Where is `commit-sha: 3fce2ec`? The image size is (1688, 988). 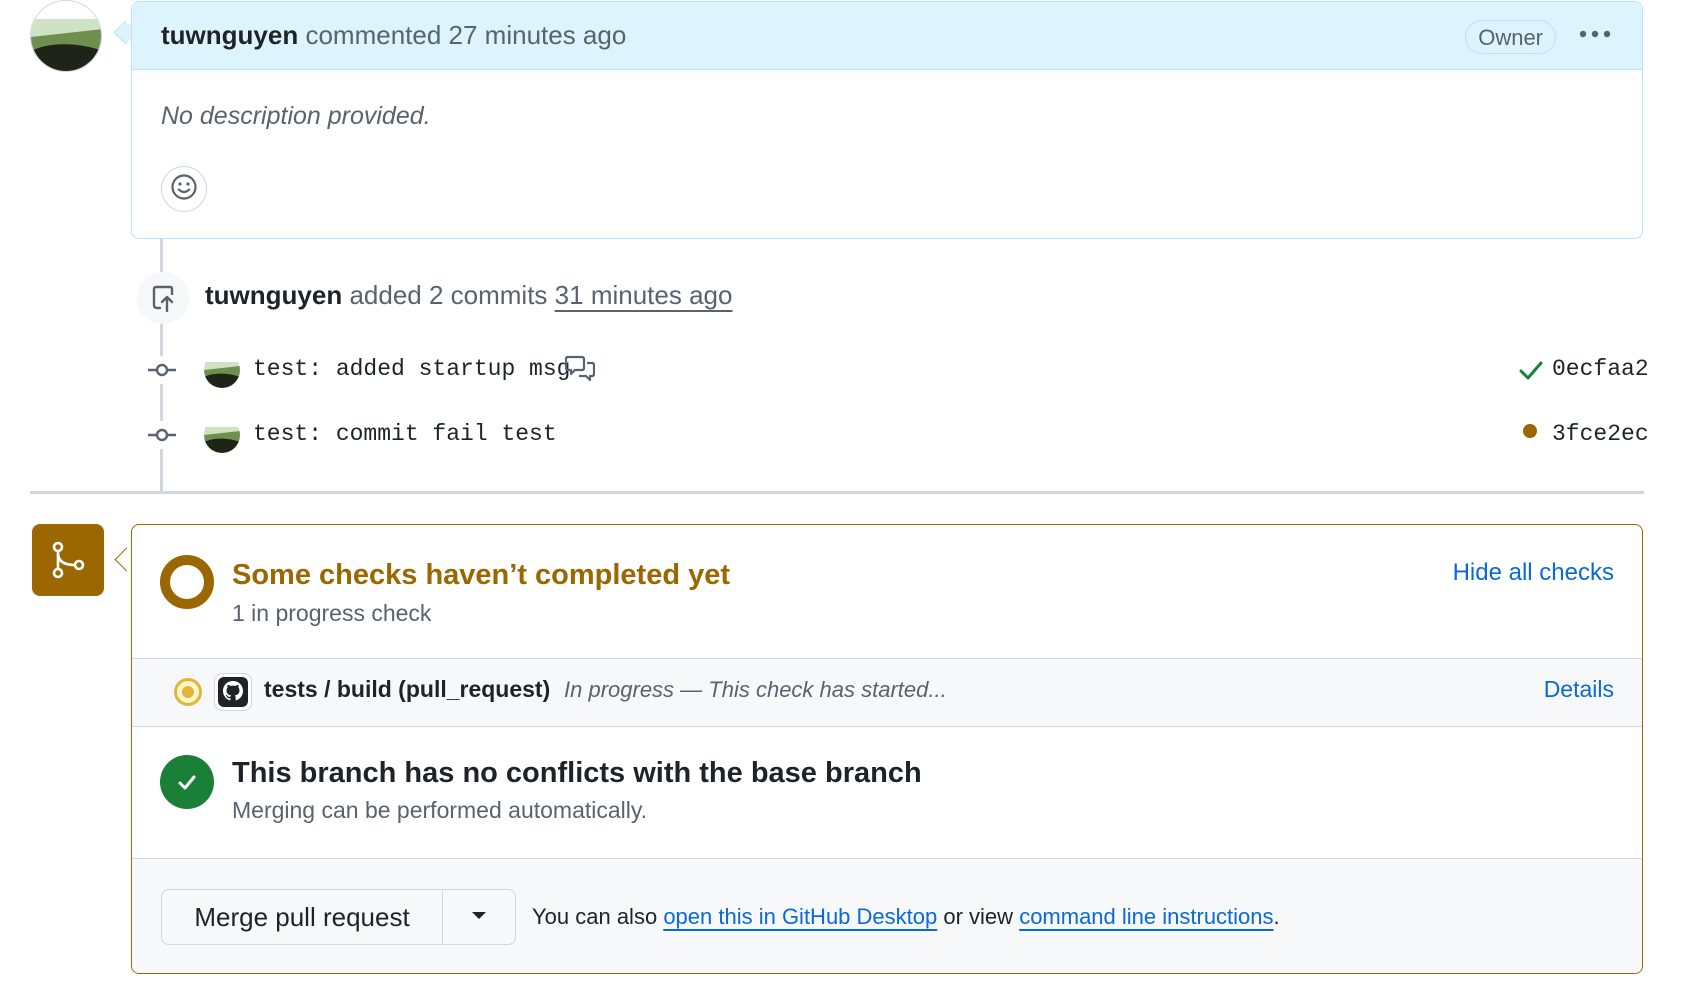
commit-sha: 3fce2ec is located at coordinates (1600, 434).